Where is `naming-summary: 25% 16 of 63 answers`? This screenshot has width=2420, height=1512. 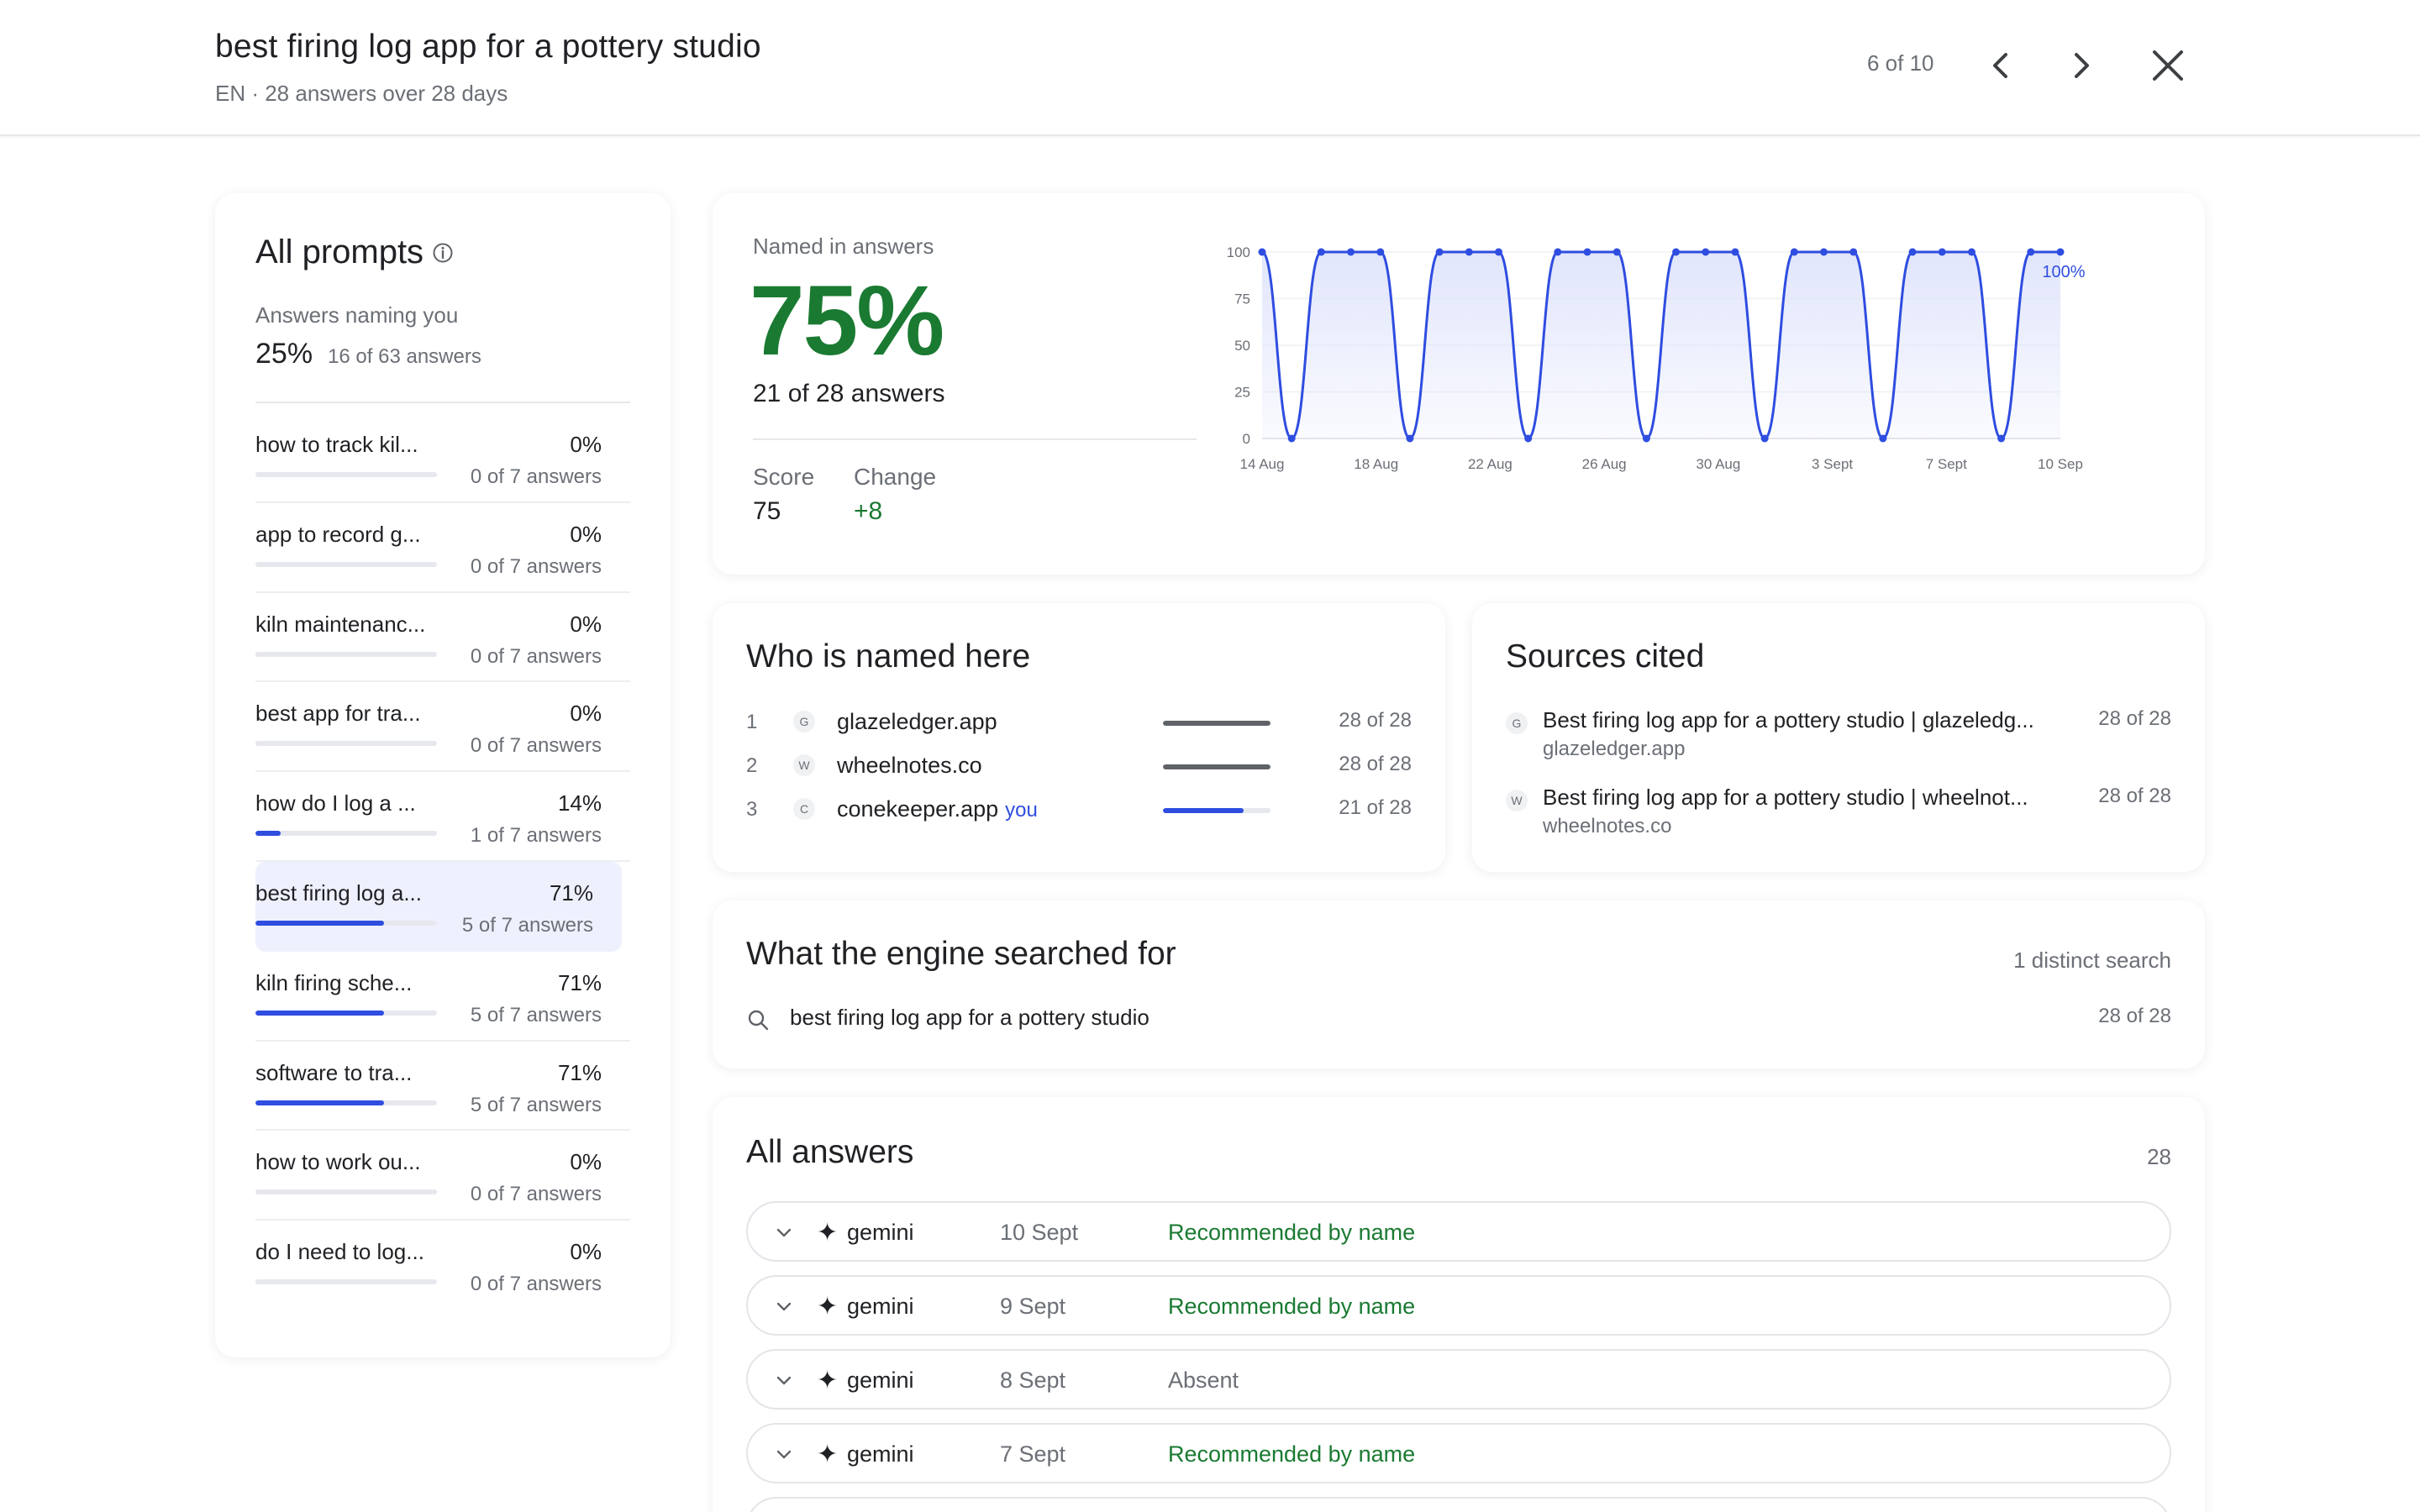
naming-summary: 25% 16 of 63 answers is located at coordinates (368, 354).